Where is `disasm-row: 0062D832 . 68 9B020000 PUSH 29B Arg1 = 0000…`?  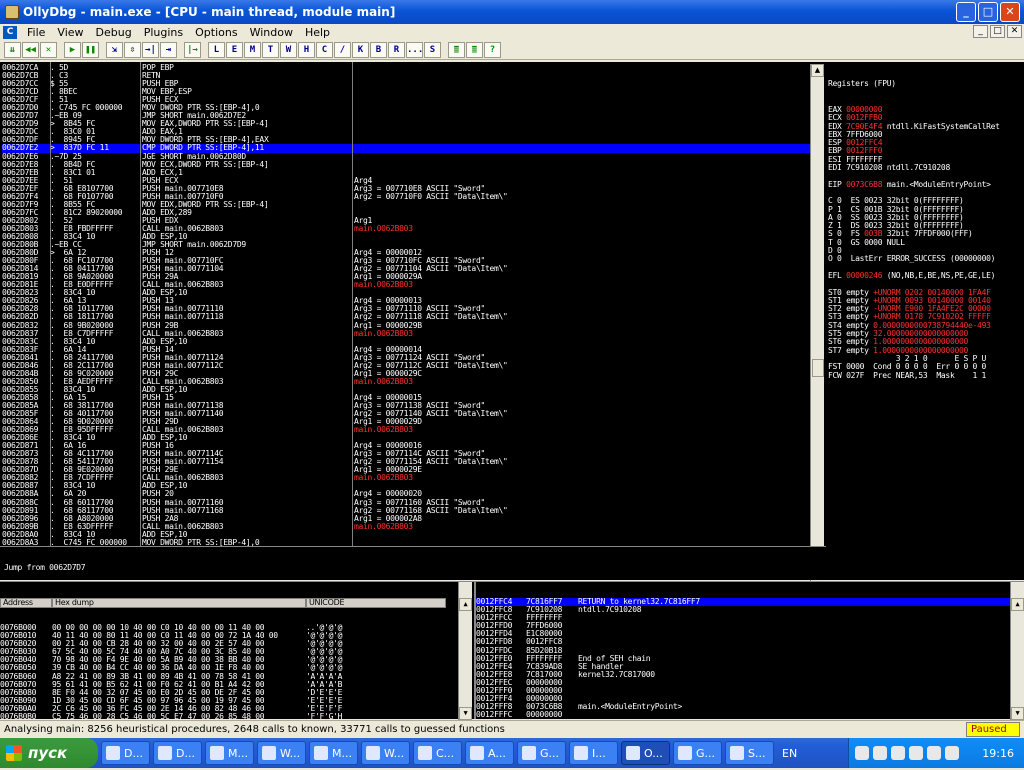
disasm-row: 0062D832 . 68 9B020000 PUSH 29B Arg1 = 0000… is located at coordinates (406, 326).